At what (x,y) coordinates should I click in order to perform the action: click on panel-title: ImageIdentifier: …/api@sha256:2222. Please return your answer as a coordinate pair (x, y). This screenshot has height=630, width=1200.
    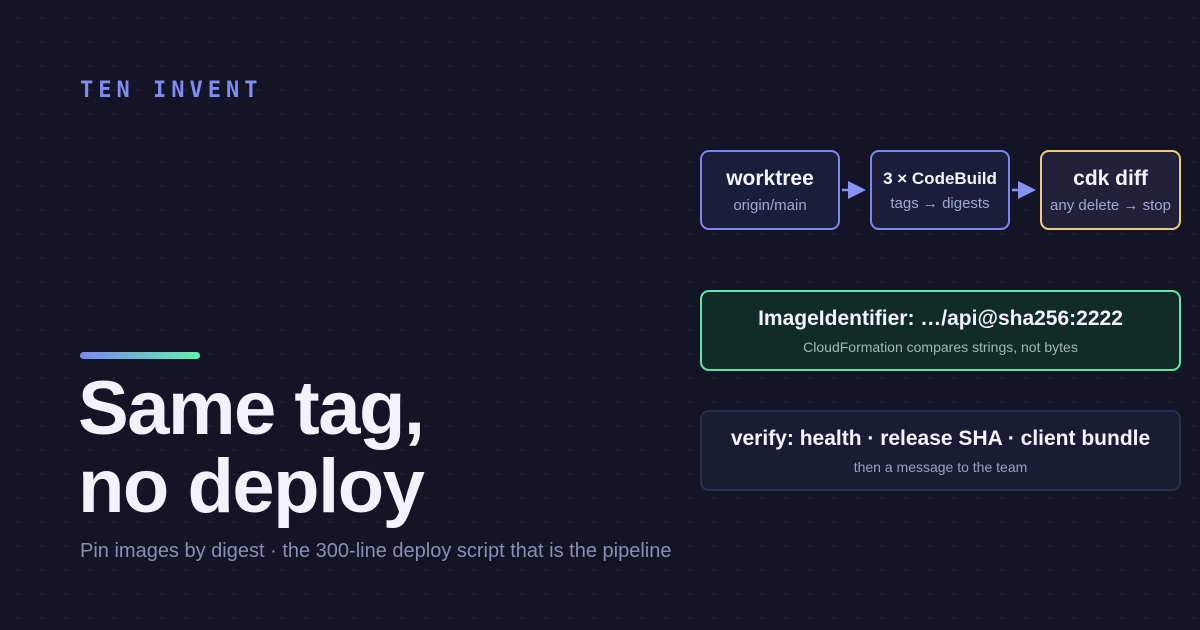
    Looking at the image, I should click on (940, 318).